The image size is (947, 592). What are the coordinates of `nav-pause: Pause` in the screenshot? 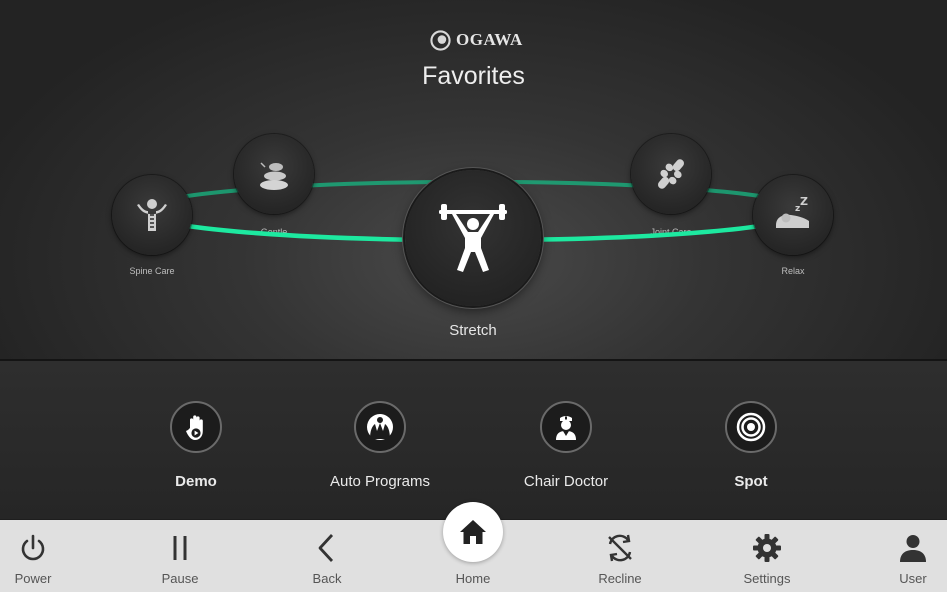 It's located at (180, 556).